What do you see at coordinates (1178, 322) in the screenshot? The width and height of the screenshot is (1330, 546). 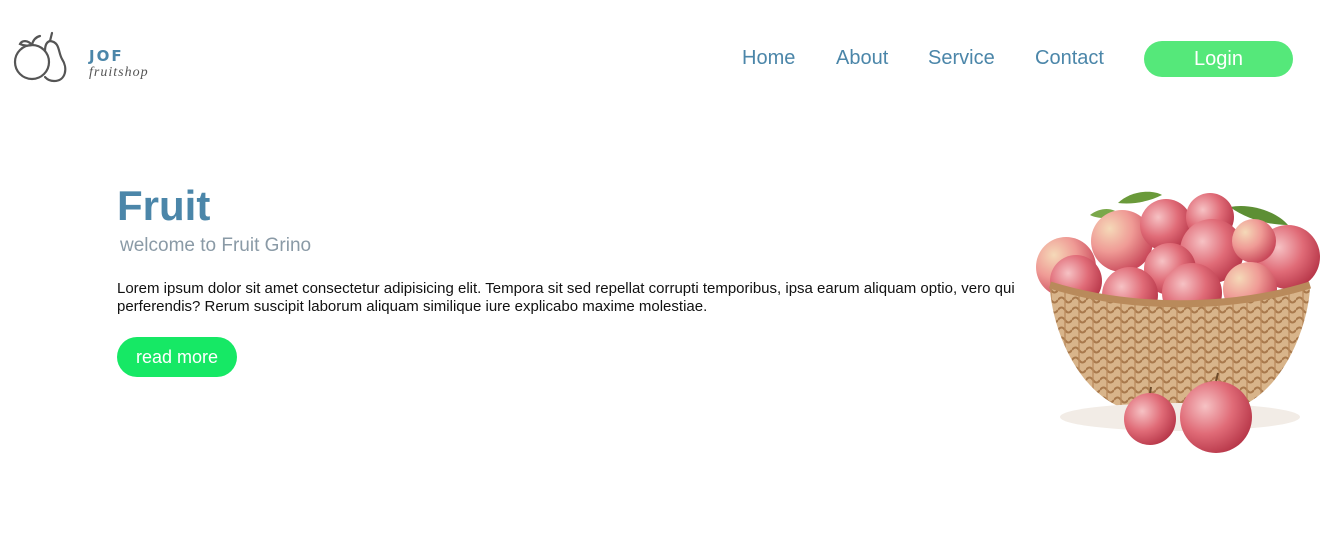 I see `apple-basket-image` at bounding box center [1178, 322].